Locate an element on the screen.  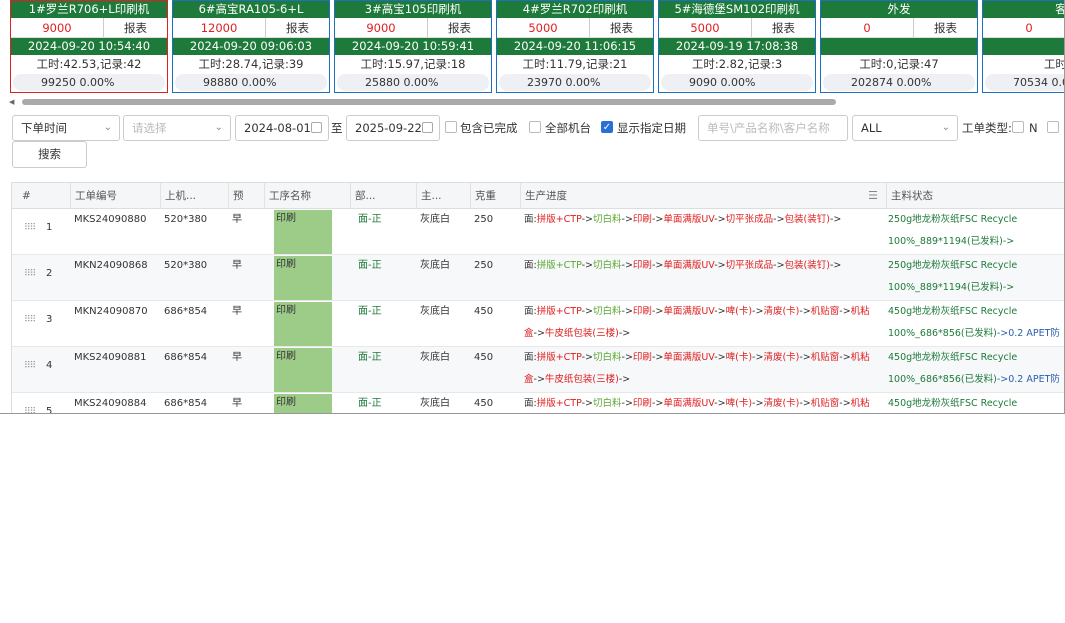
row-index: 3 is located at coordinates (49, 319).